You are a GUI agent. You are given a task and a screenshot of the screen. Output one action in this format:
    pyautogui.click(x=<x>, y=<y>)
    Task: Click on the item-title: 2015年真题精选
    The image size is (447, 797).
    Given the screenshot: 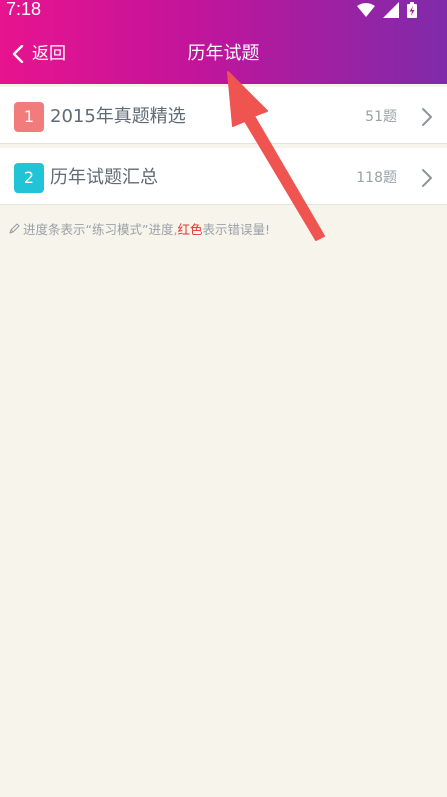 What is the action you would take?
    pyautogui.click(x=118, y=116)
    